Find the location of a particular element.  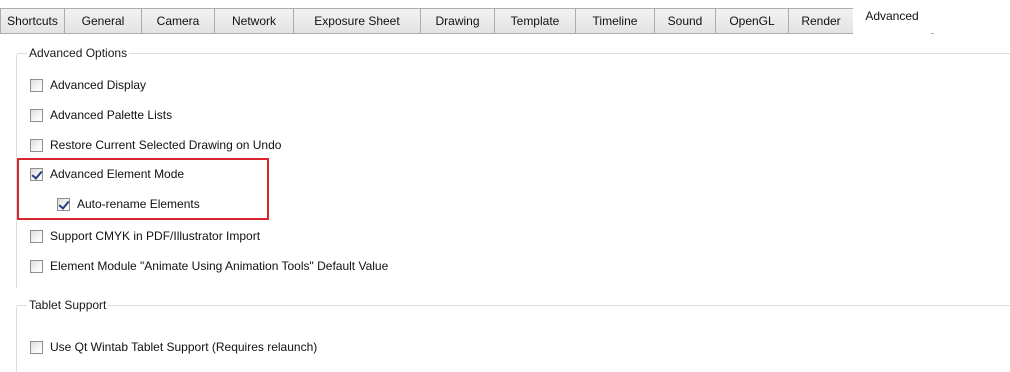

support-cmyk-label: Support CMYK in PDF/Illustrator Import is located at coordinates (155, 236).